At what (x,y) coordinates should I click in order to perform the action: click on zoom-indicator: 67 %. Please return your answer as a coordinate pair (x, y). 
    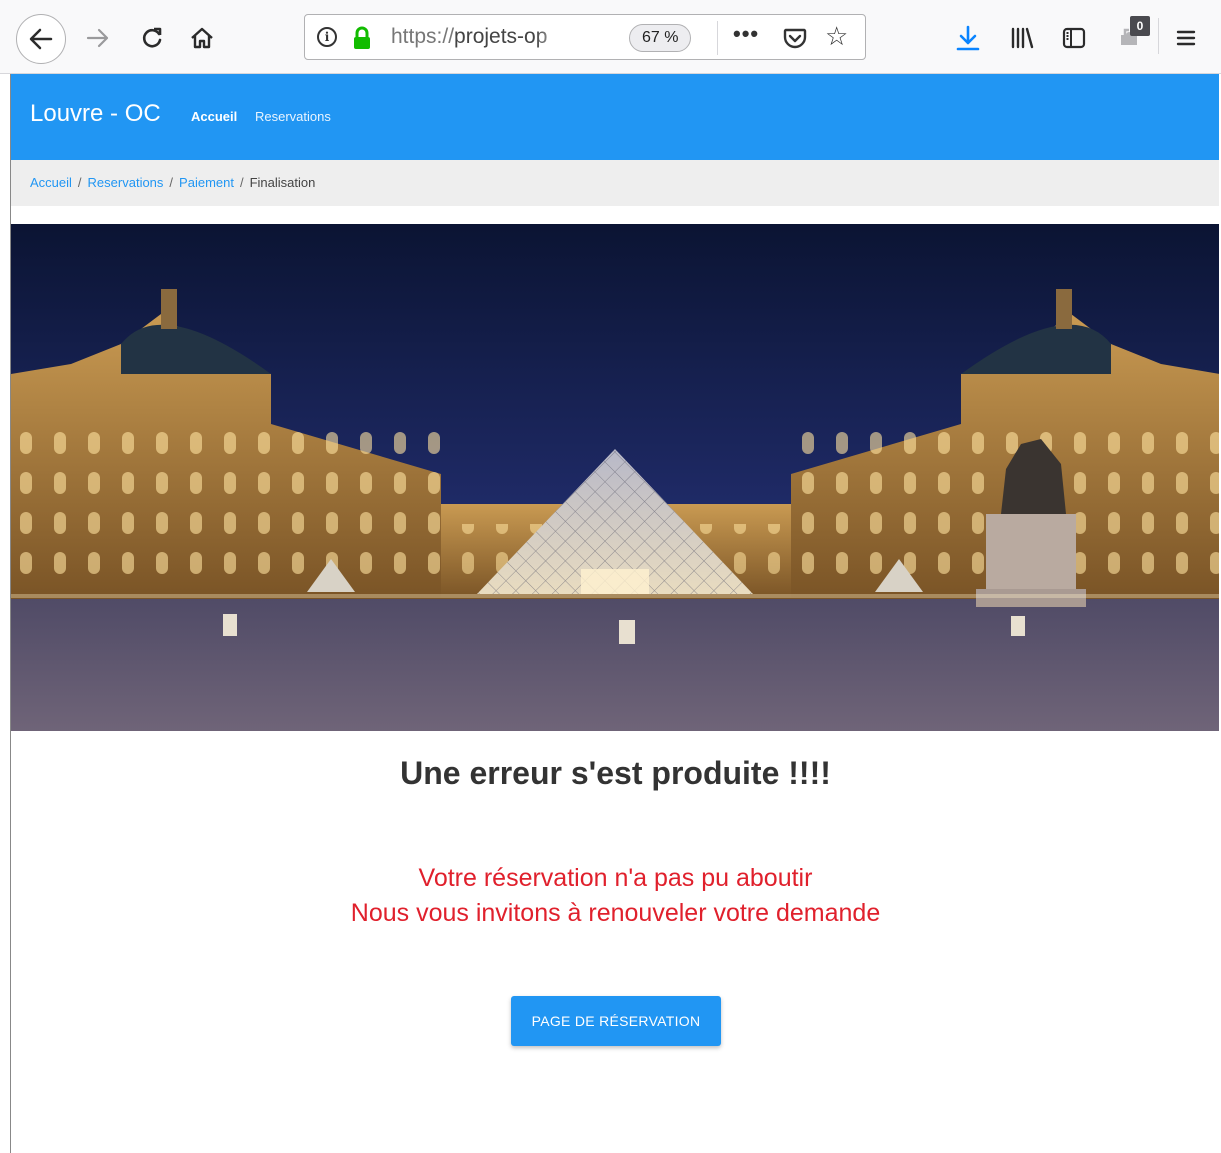
    Looking at the image, I should click on (660, 38).